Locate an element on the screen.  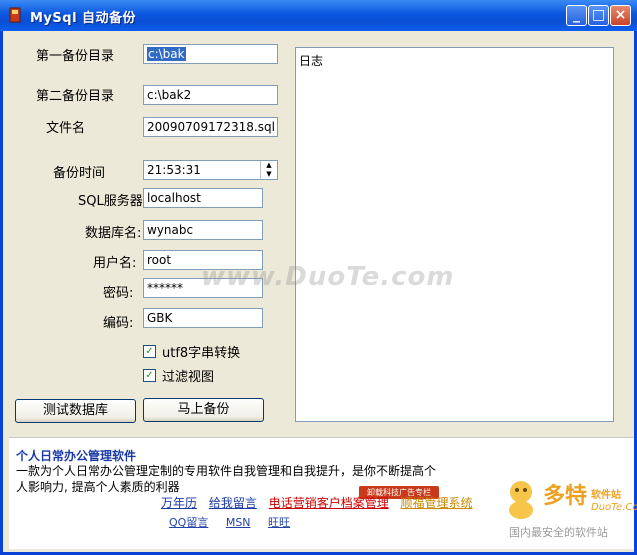
contact-links: QQ留言 MSN 旺旺 is located at coordinates (236, 522).